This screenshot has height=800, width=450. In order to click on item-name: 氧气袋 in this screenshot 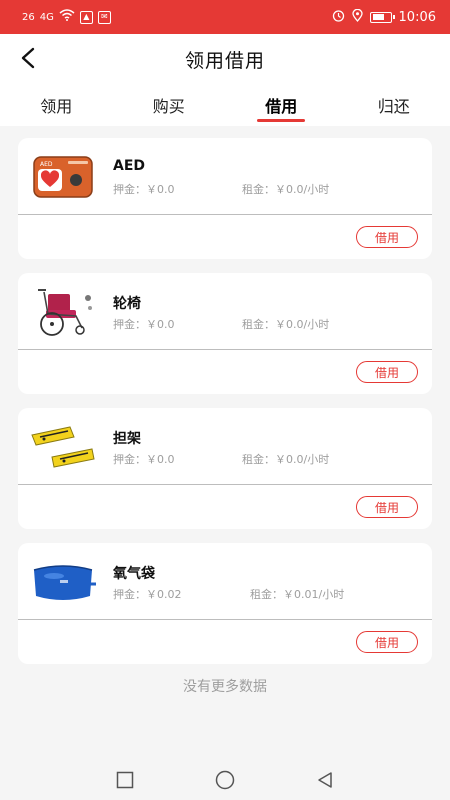, I will do `click(134, 574)`.